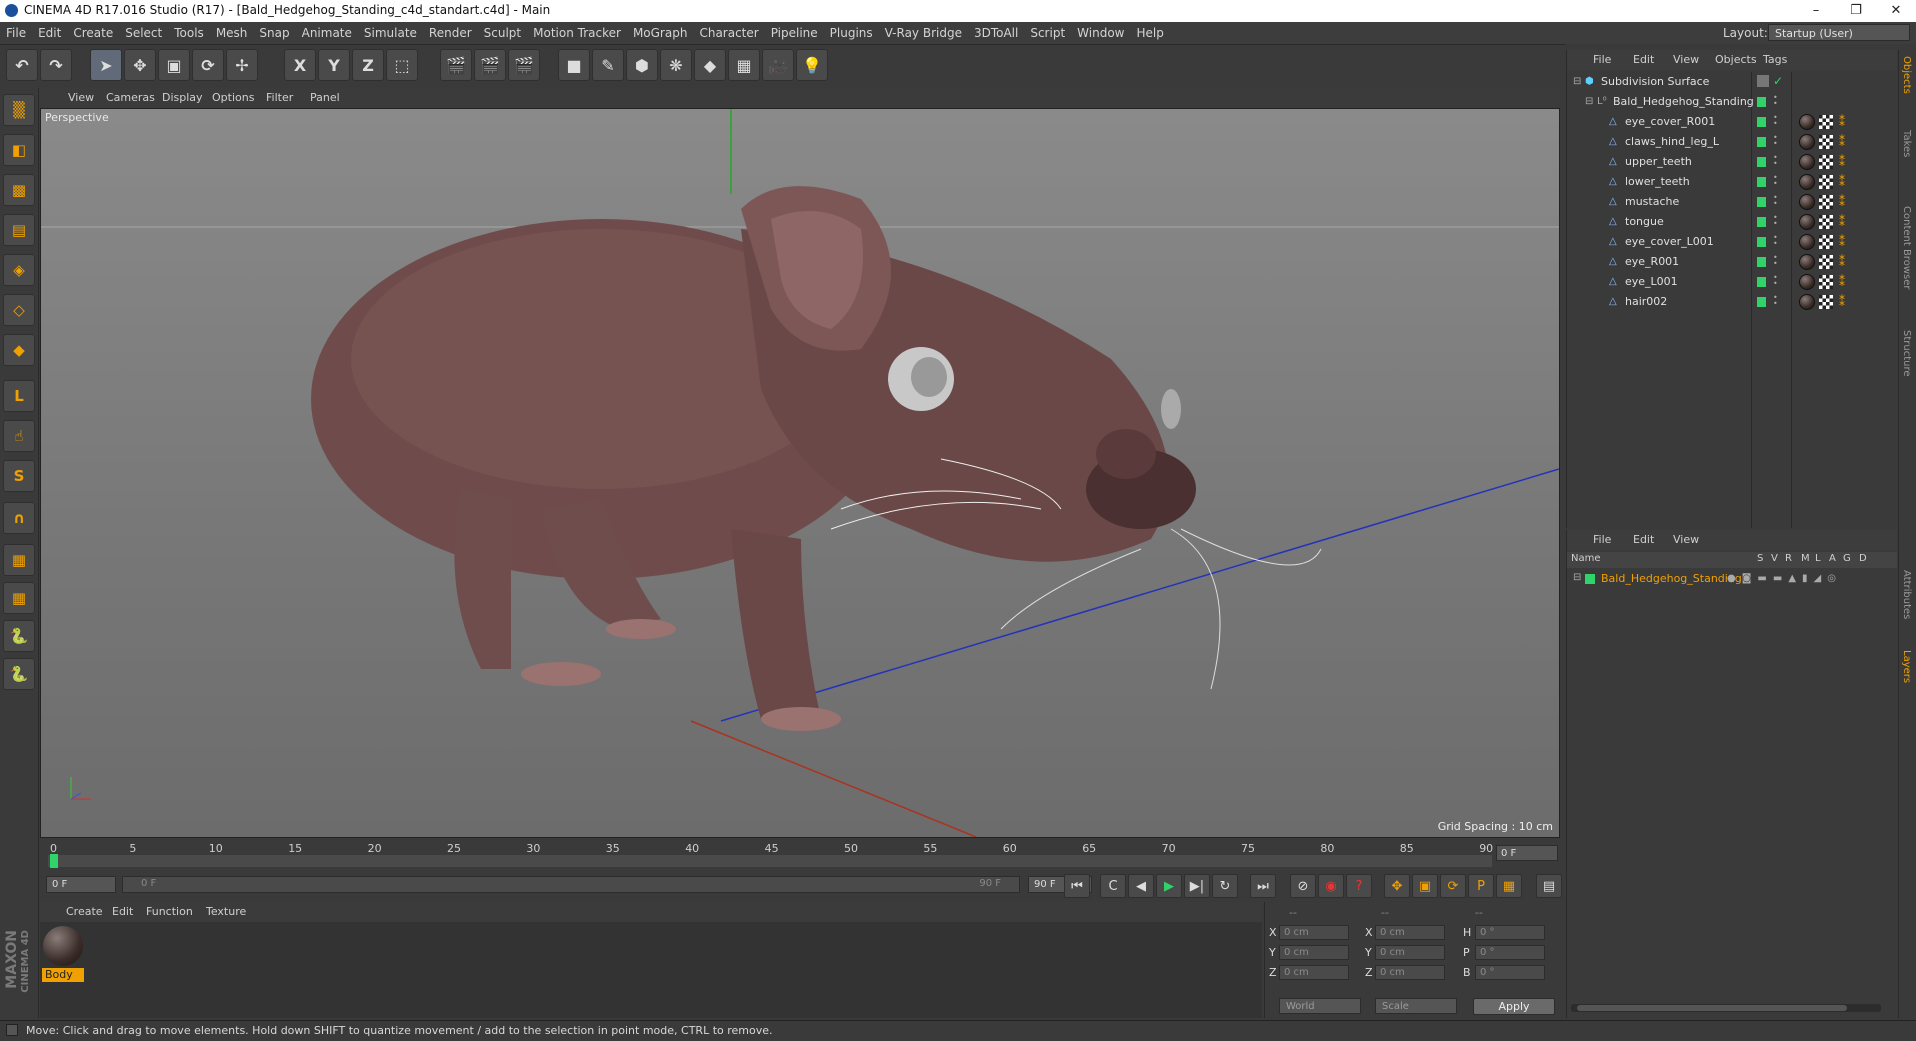  I want to click on timeline-ruler: 0 5 10 15 20 25 30 35 40 45 50 55 60 65 70 75 80 85 90, so click(800, 855).